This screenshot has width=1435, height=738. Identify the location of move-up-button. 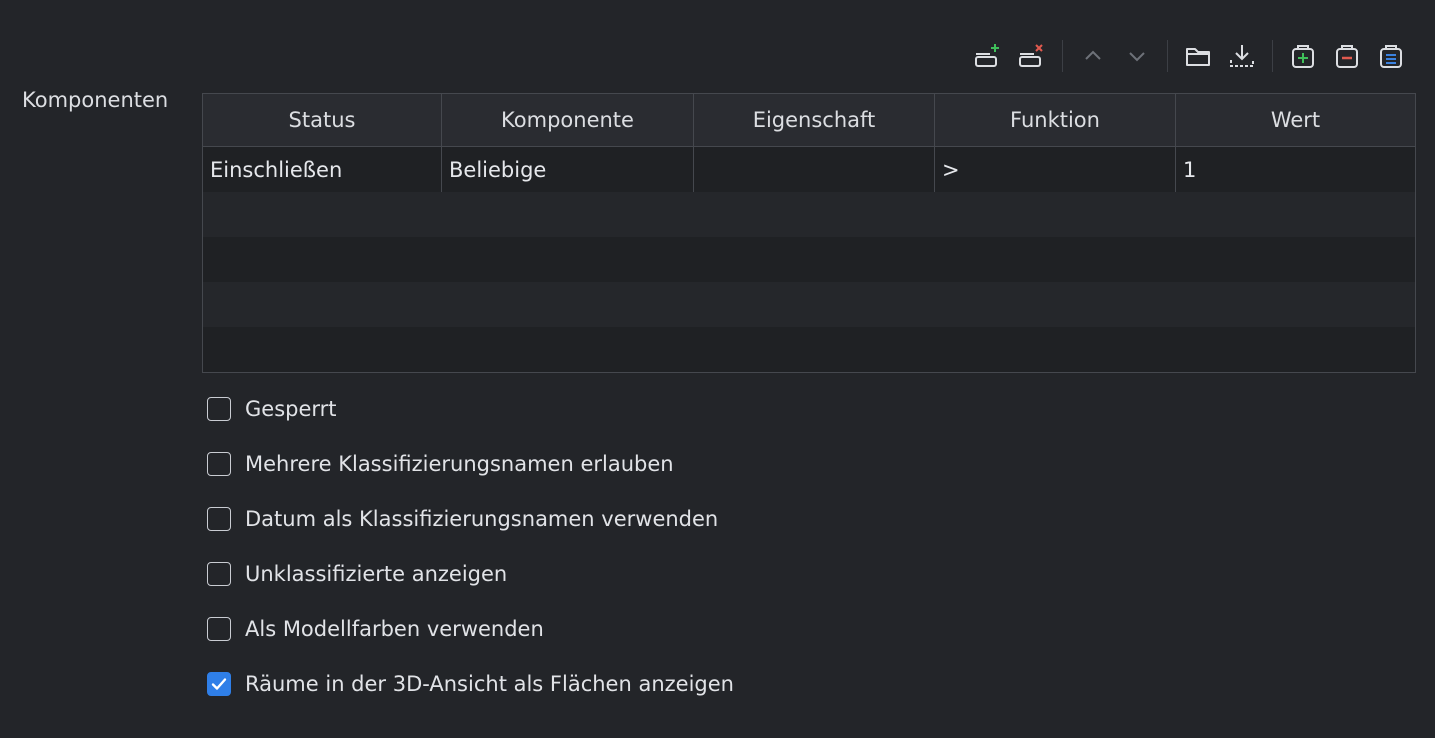
(1093, 56).